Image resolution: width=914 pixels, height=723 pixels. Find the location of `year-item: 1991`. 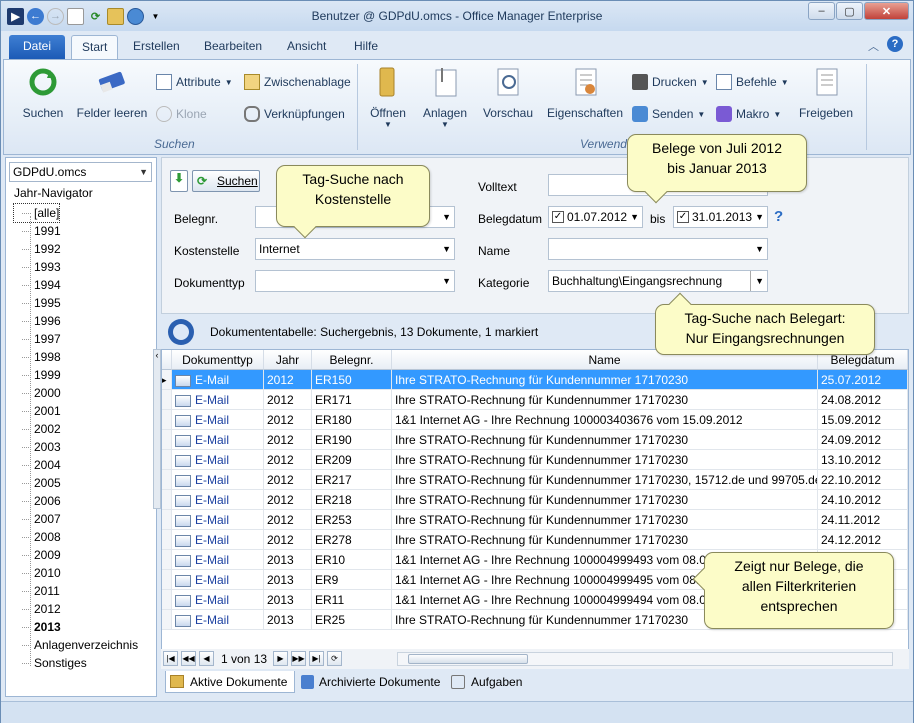

year-item: 1991 is located at coordinates (76, 231).